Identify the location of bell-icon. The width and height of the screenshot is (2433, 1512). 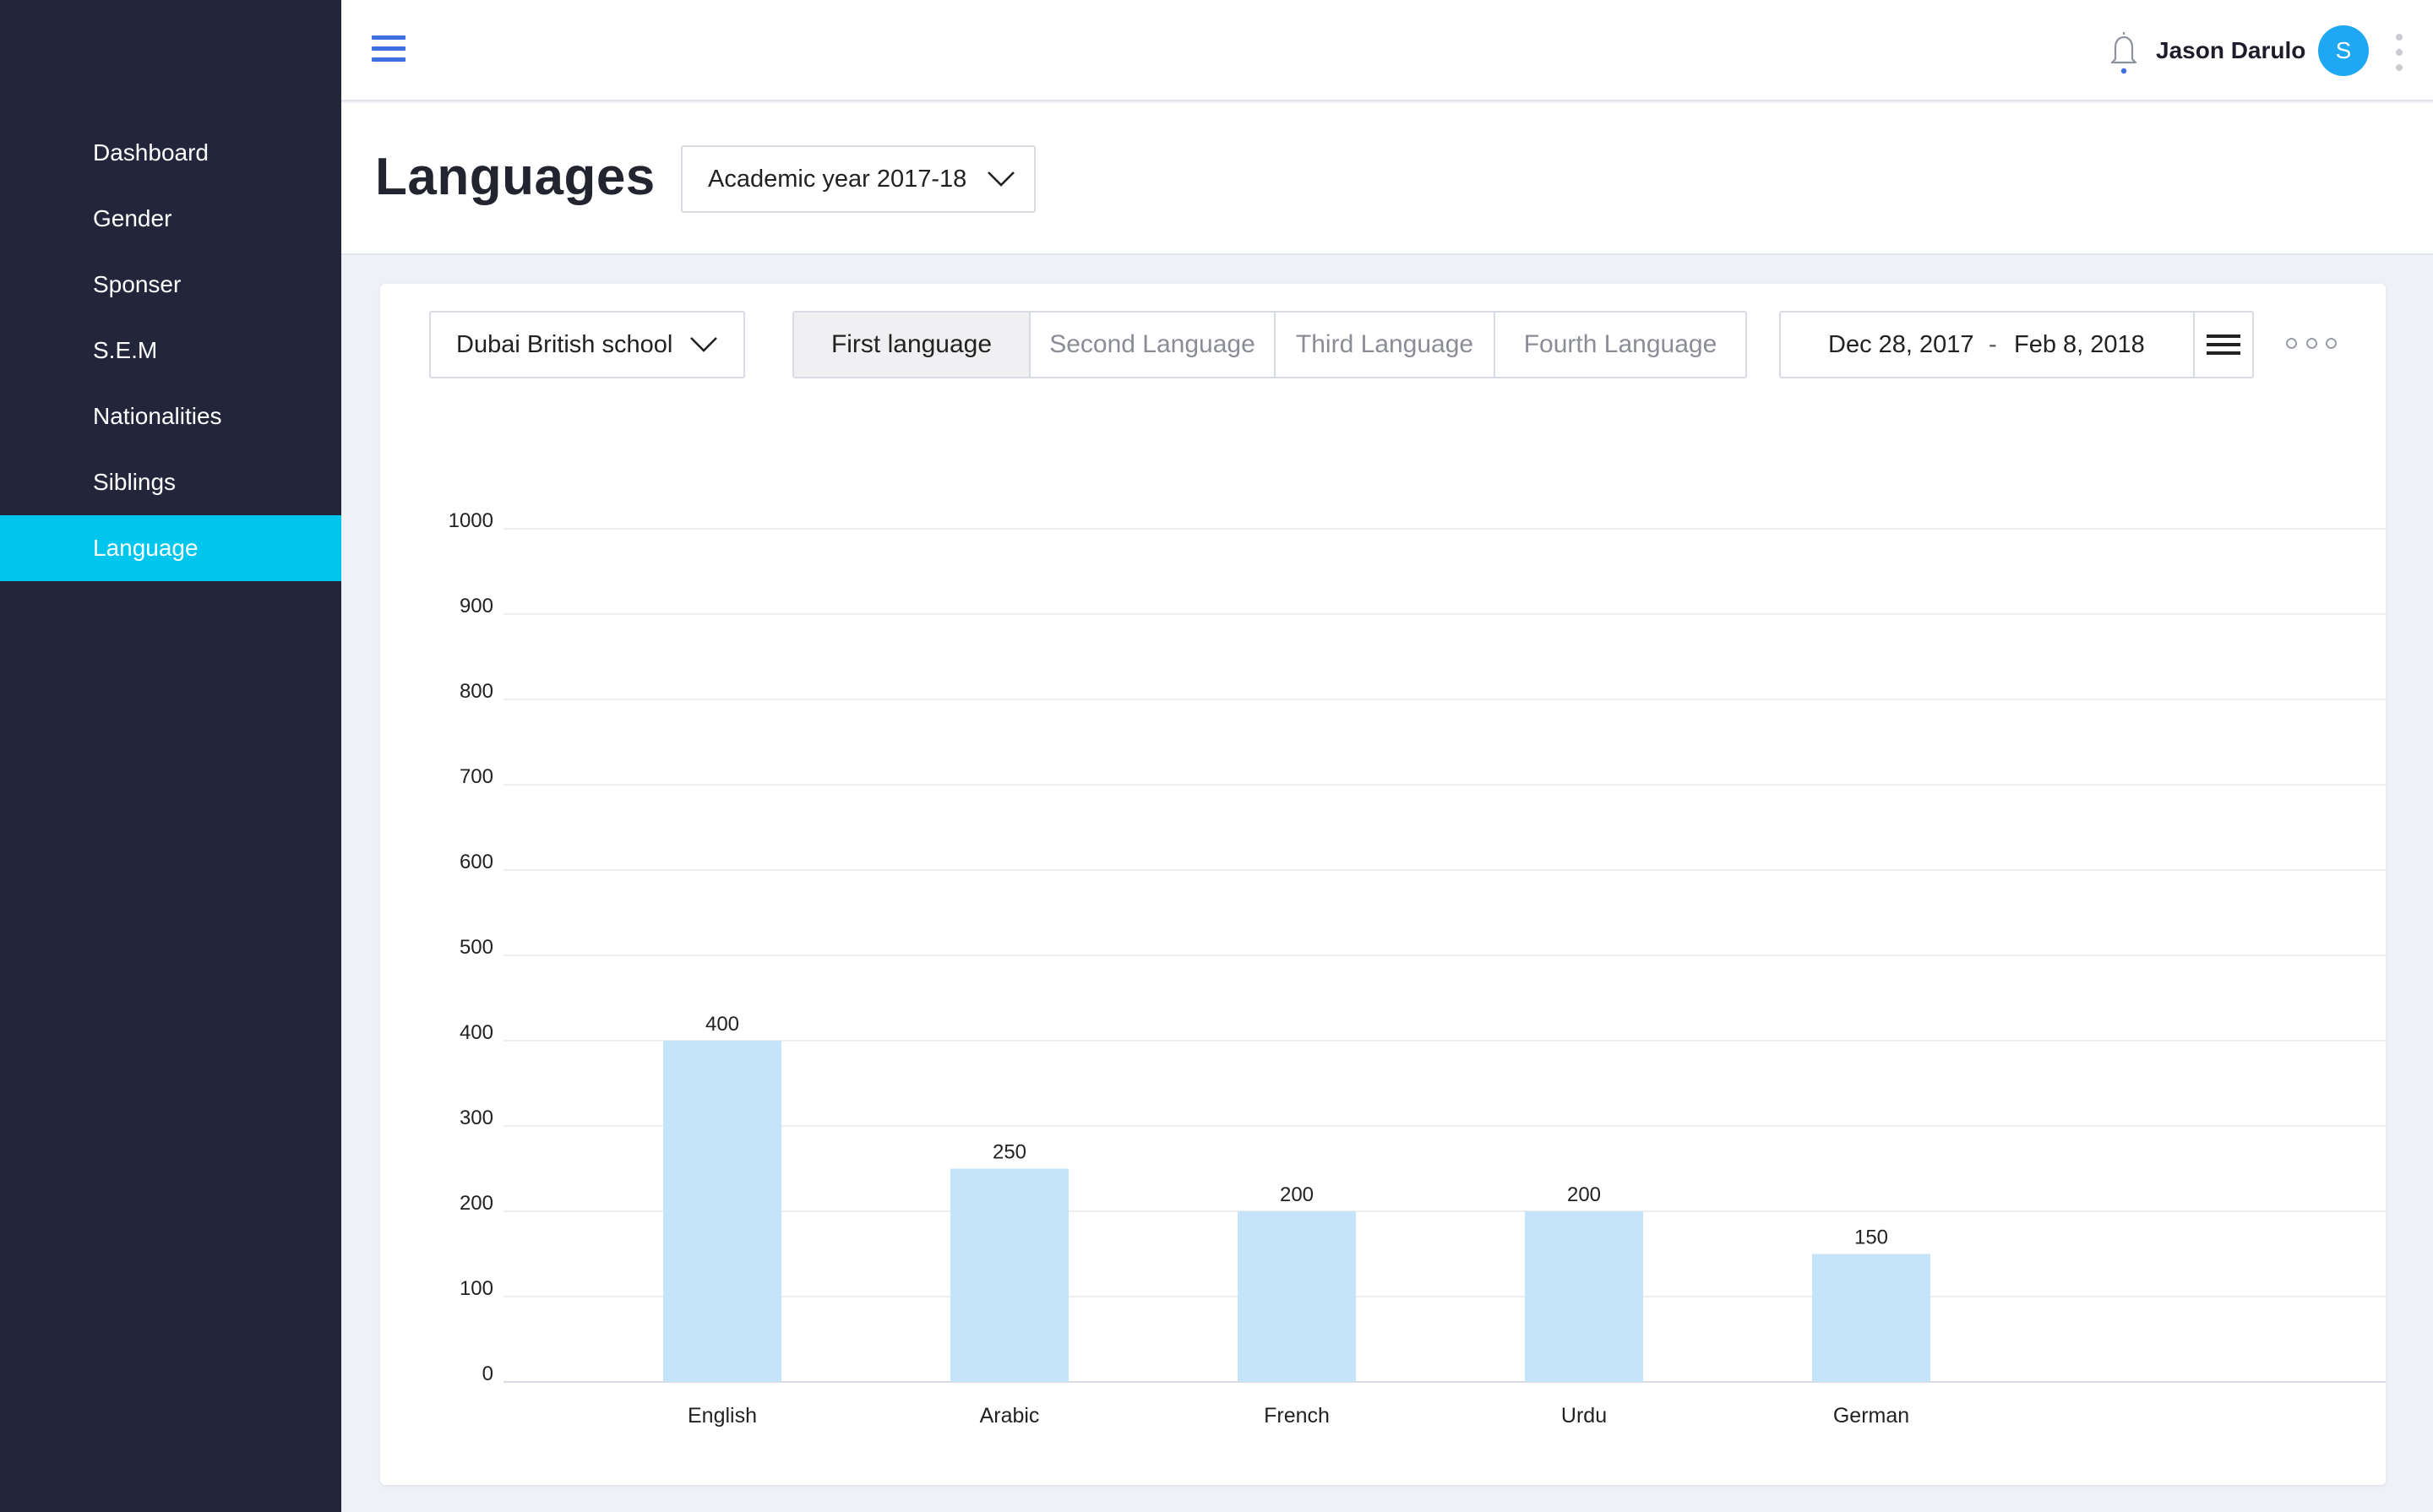
(2124, 53).